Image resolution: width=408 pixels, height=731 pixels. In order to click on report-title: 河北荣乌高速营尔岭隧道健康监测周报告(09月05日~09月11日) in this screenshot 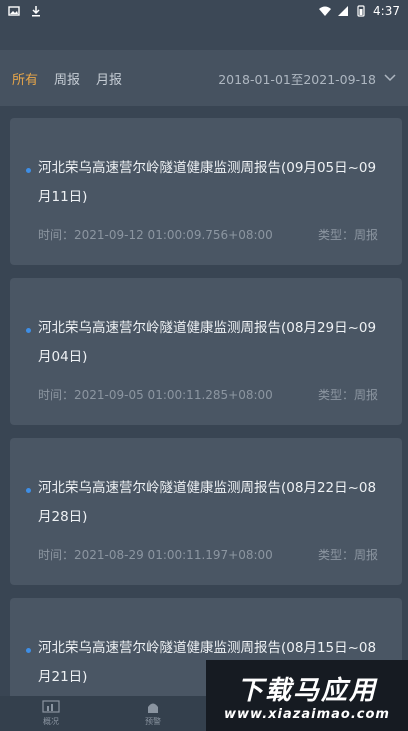, I will do `click(207, 182)`.